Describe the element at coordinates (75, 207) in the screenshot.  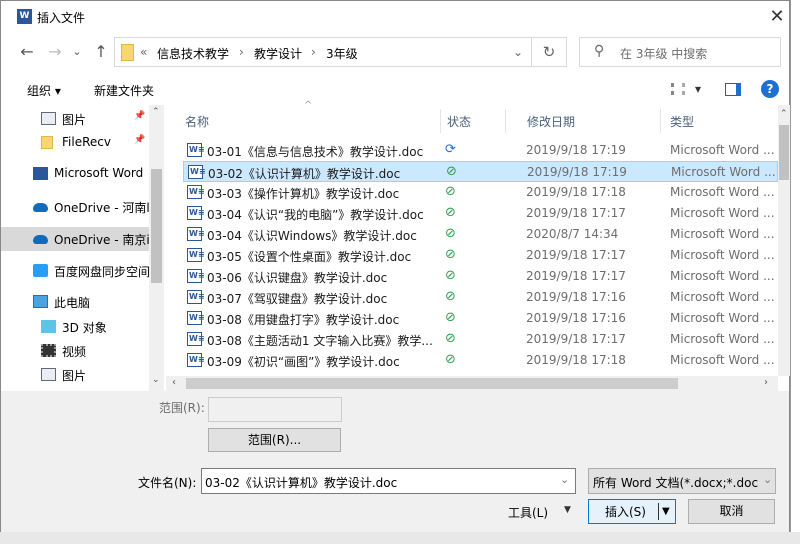
I see `sidebar-item: OneDrive - 河南l` at that location.